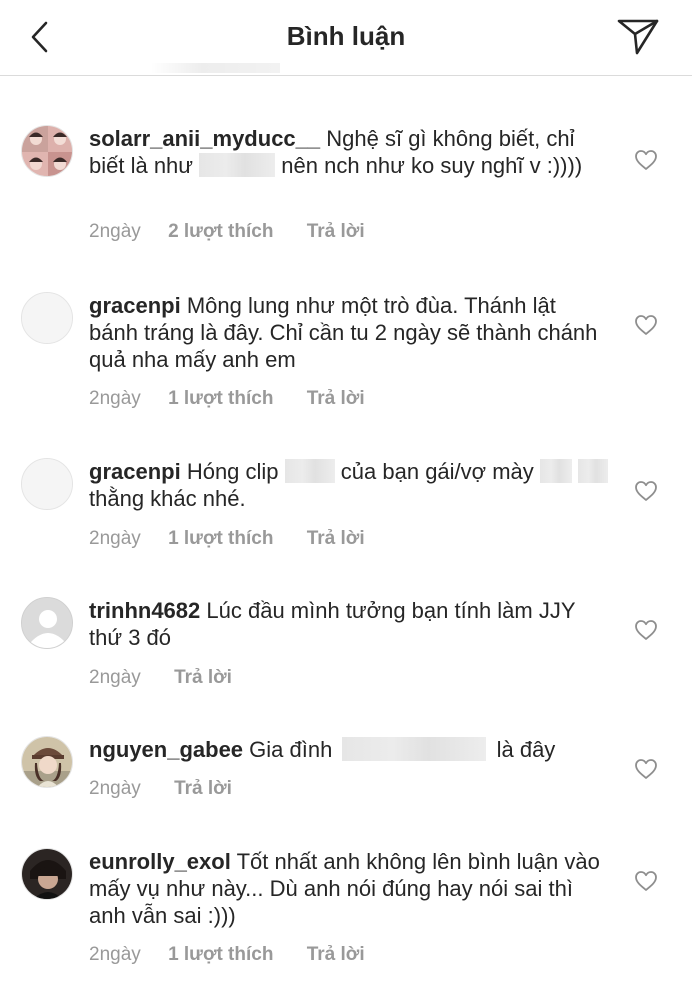  What do you see at coordinates (232, 471) in the screenshot?
I see `comment-body: Hóng clip` at bounding box center [232, 471].